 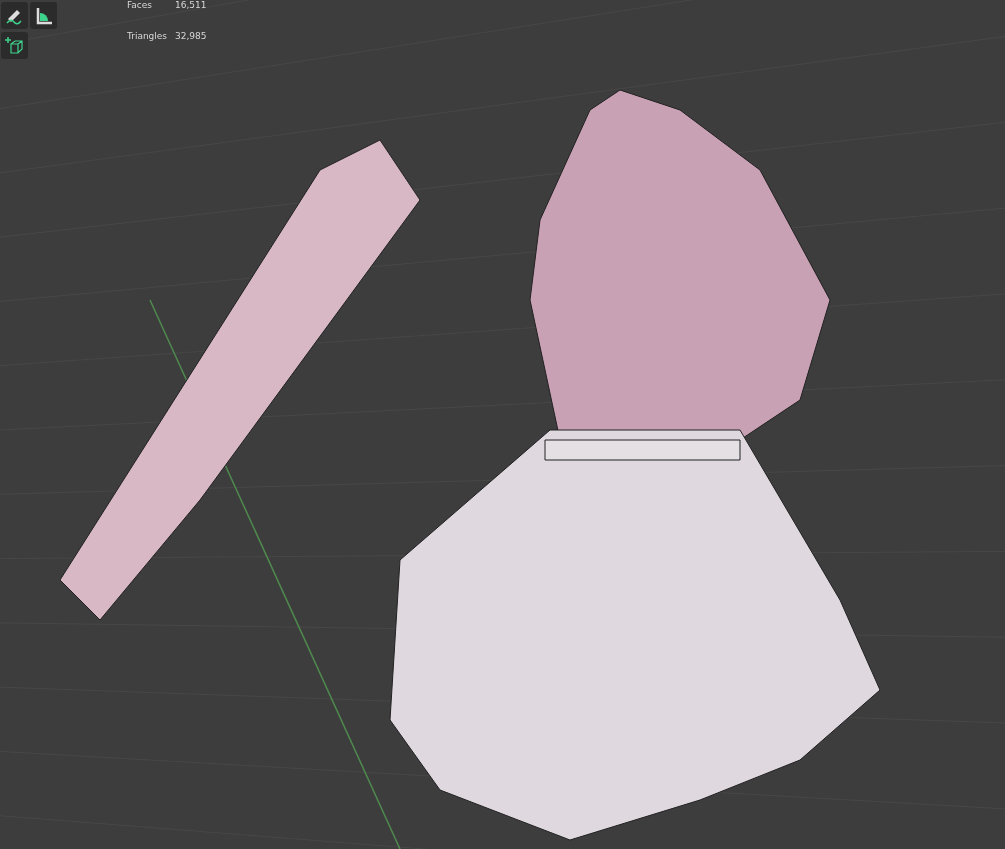 What do you see at coordinates (191, 36) in the screenshot?
I see `stat-value: 32,985` at bounding box center [191, 36].